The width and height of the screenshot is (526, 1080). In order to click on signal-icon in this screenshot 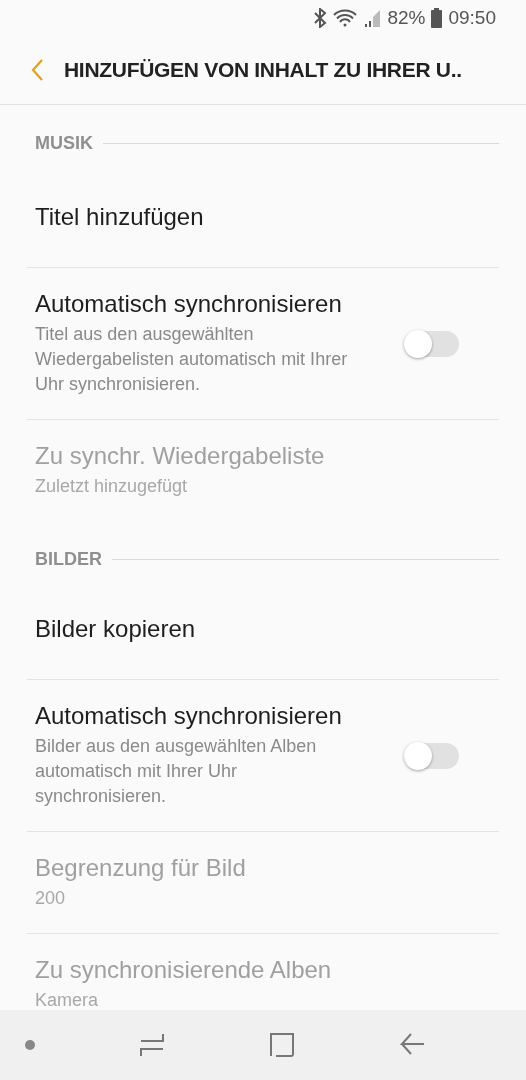, I will do `click(372, 18)`.